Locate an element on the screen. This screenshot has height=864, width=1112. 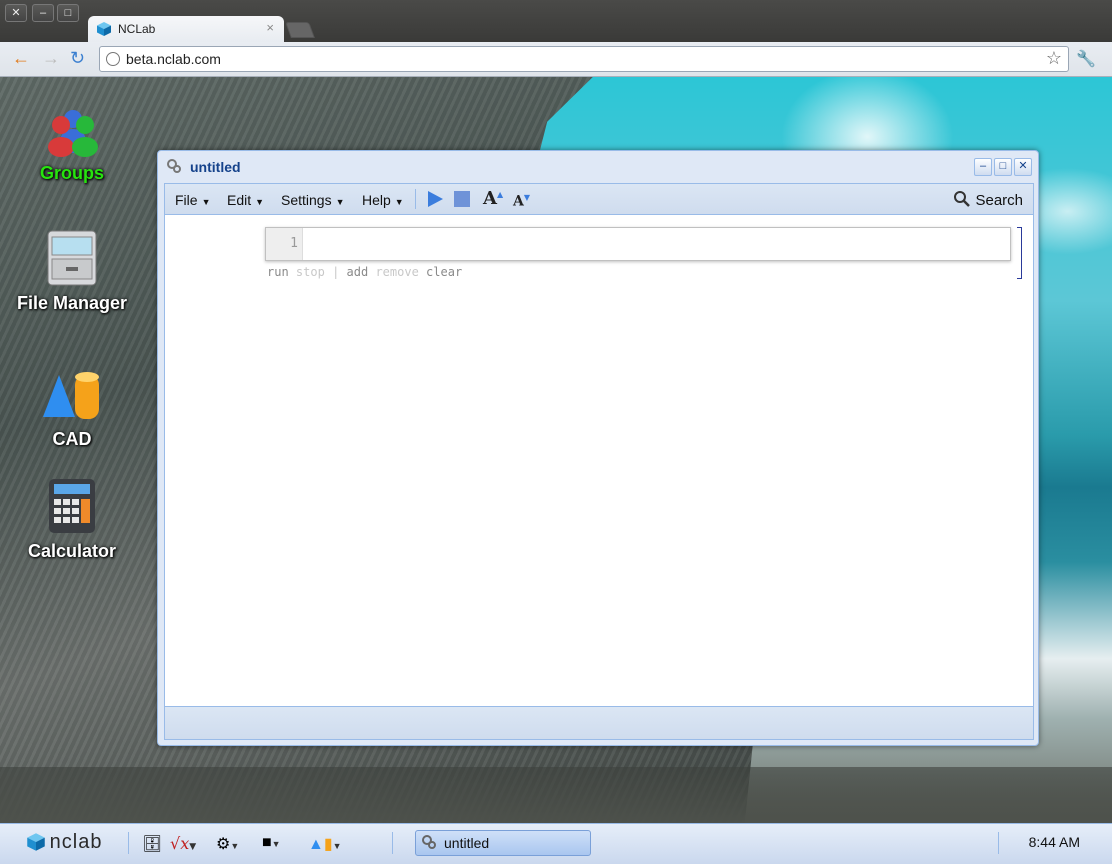
maximize-window-button: □ is located at coordinates (68, 13).